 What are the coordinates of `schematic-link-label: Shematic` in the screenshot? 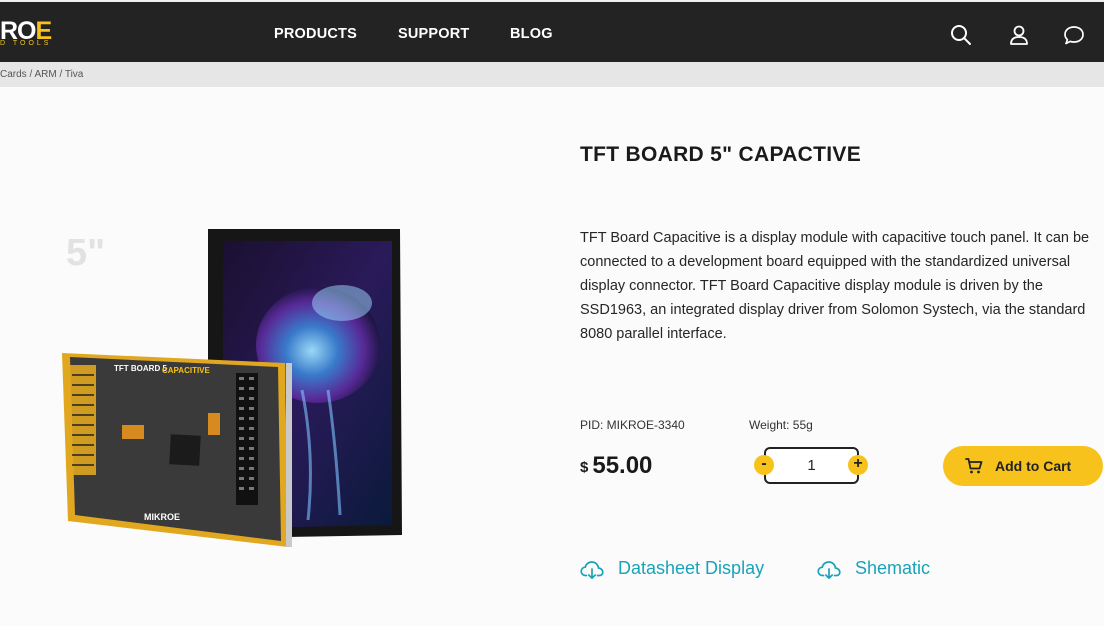 It's located at (893, 568).